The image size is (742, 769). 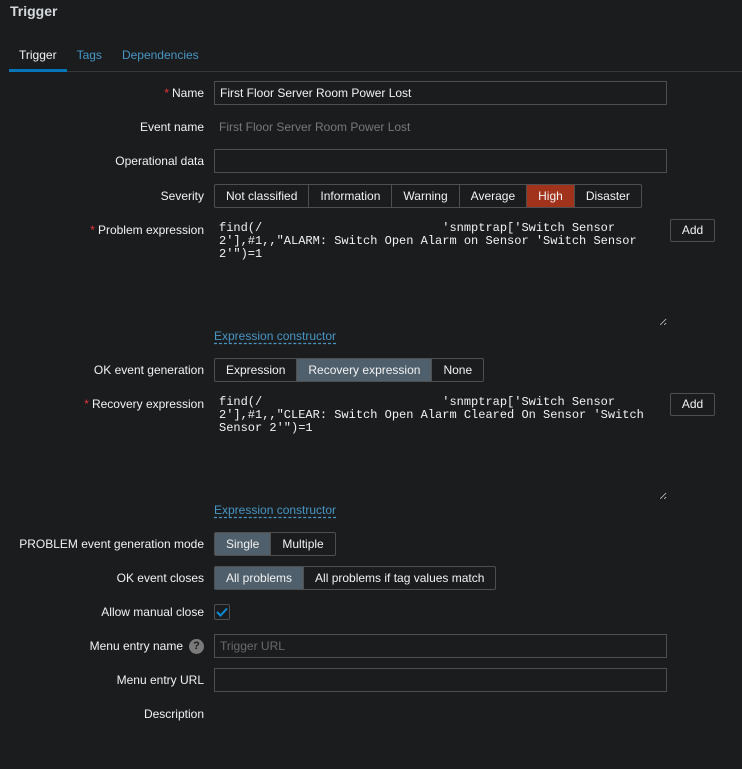 What do you see at coordinates (136, 646) in the screenshot?
I see `menu-entry-name-label-text: Menu entry name` at bounding box center [136, 646].